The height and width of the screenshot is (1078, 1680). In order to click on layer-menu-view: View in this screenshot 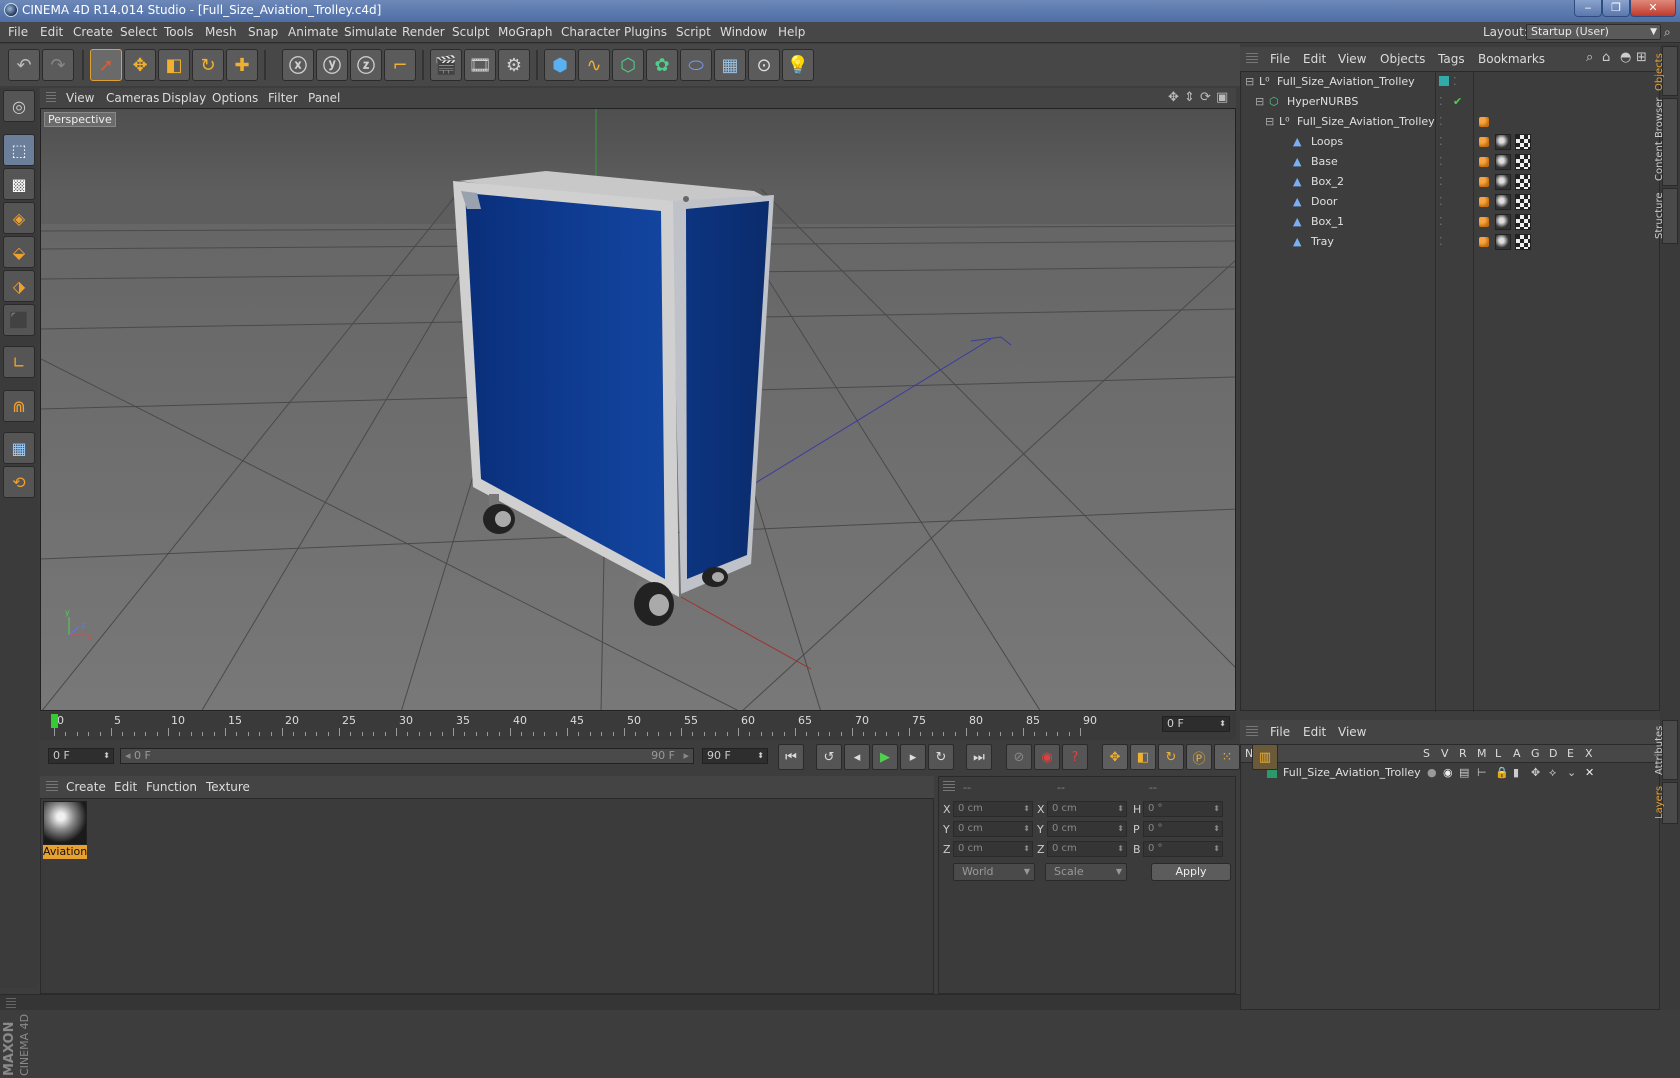, I will do `click(1352, 732)`.